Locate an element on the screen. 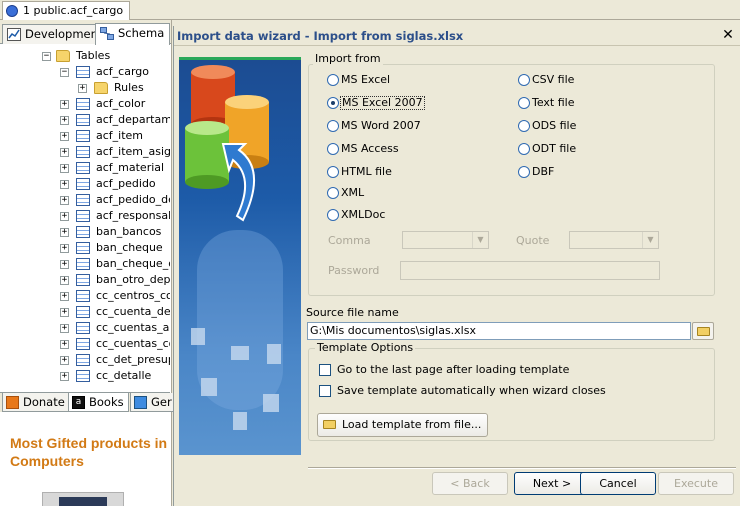 The height and width of the screenshot is (506, 740). radio-label: MS Word 2007 is located at coordinates (381, 125).